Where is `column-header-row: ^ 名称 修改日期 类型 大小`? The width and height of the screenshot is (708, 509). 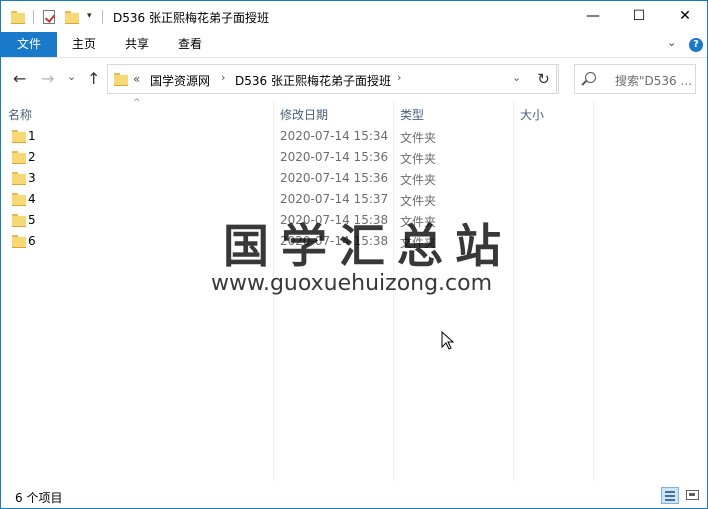 column-header-row: ^ 名称 修改日期 类型 大小 is located at coordinates (354, 111).